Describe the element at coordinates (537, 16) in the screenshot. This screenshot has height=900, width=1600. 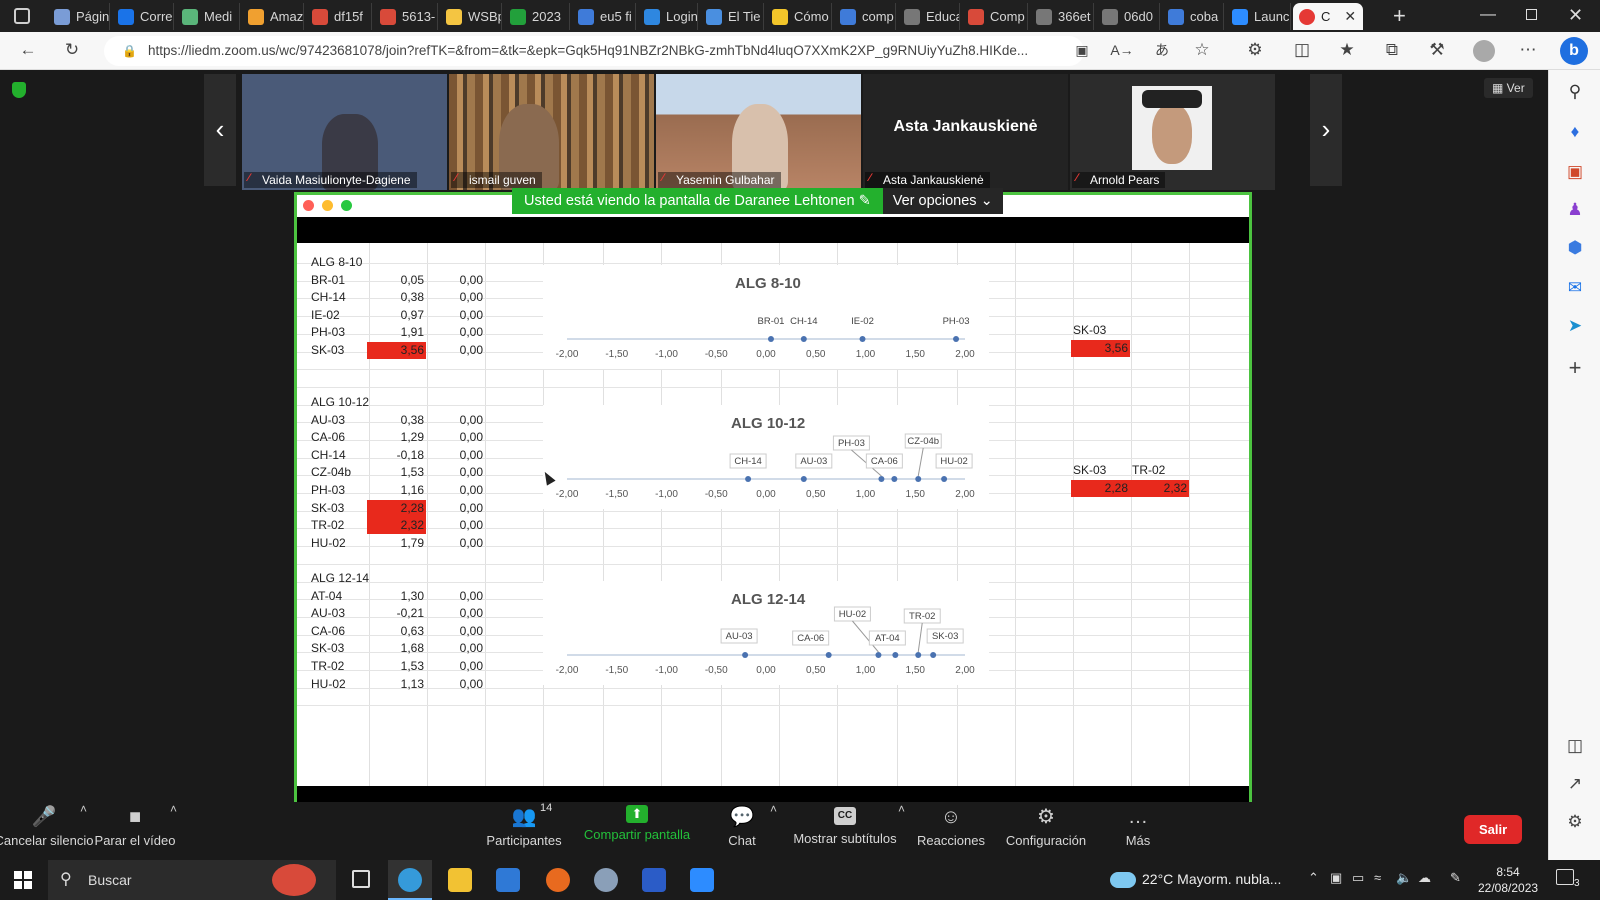
I see `browser-tab: 2023` at that location.